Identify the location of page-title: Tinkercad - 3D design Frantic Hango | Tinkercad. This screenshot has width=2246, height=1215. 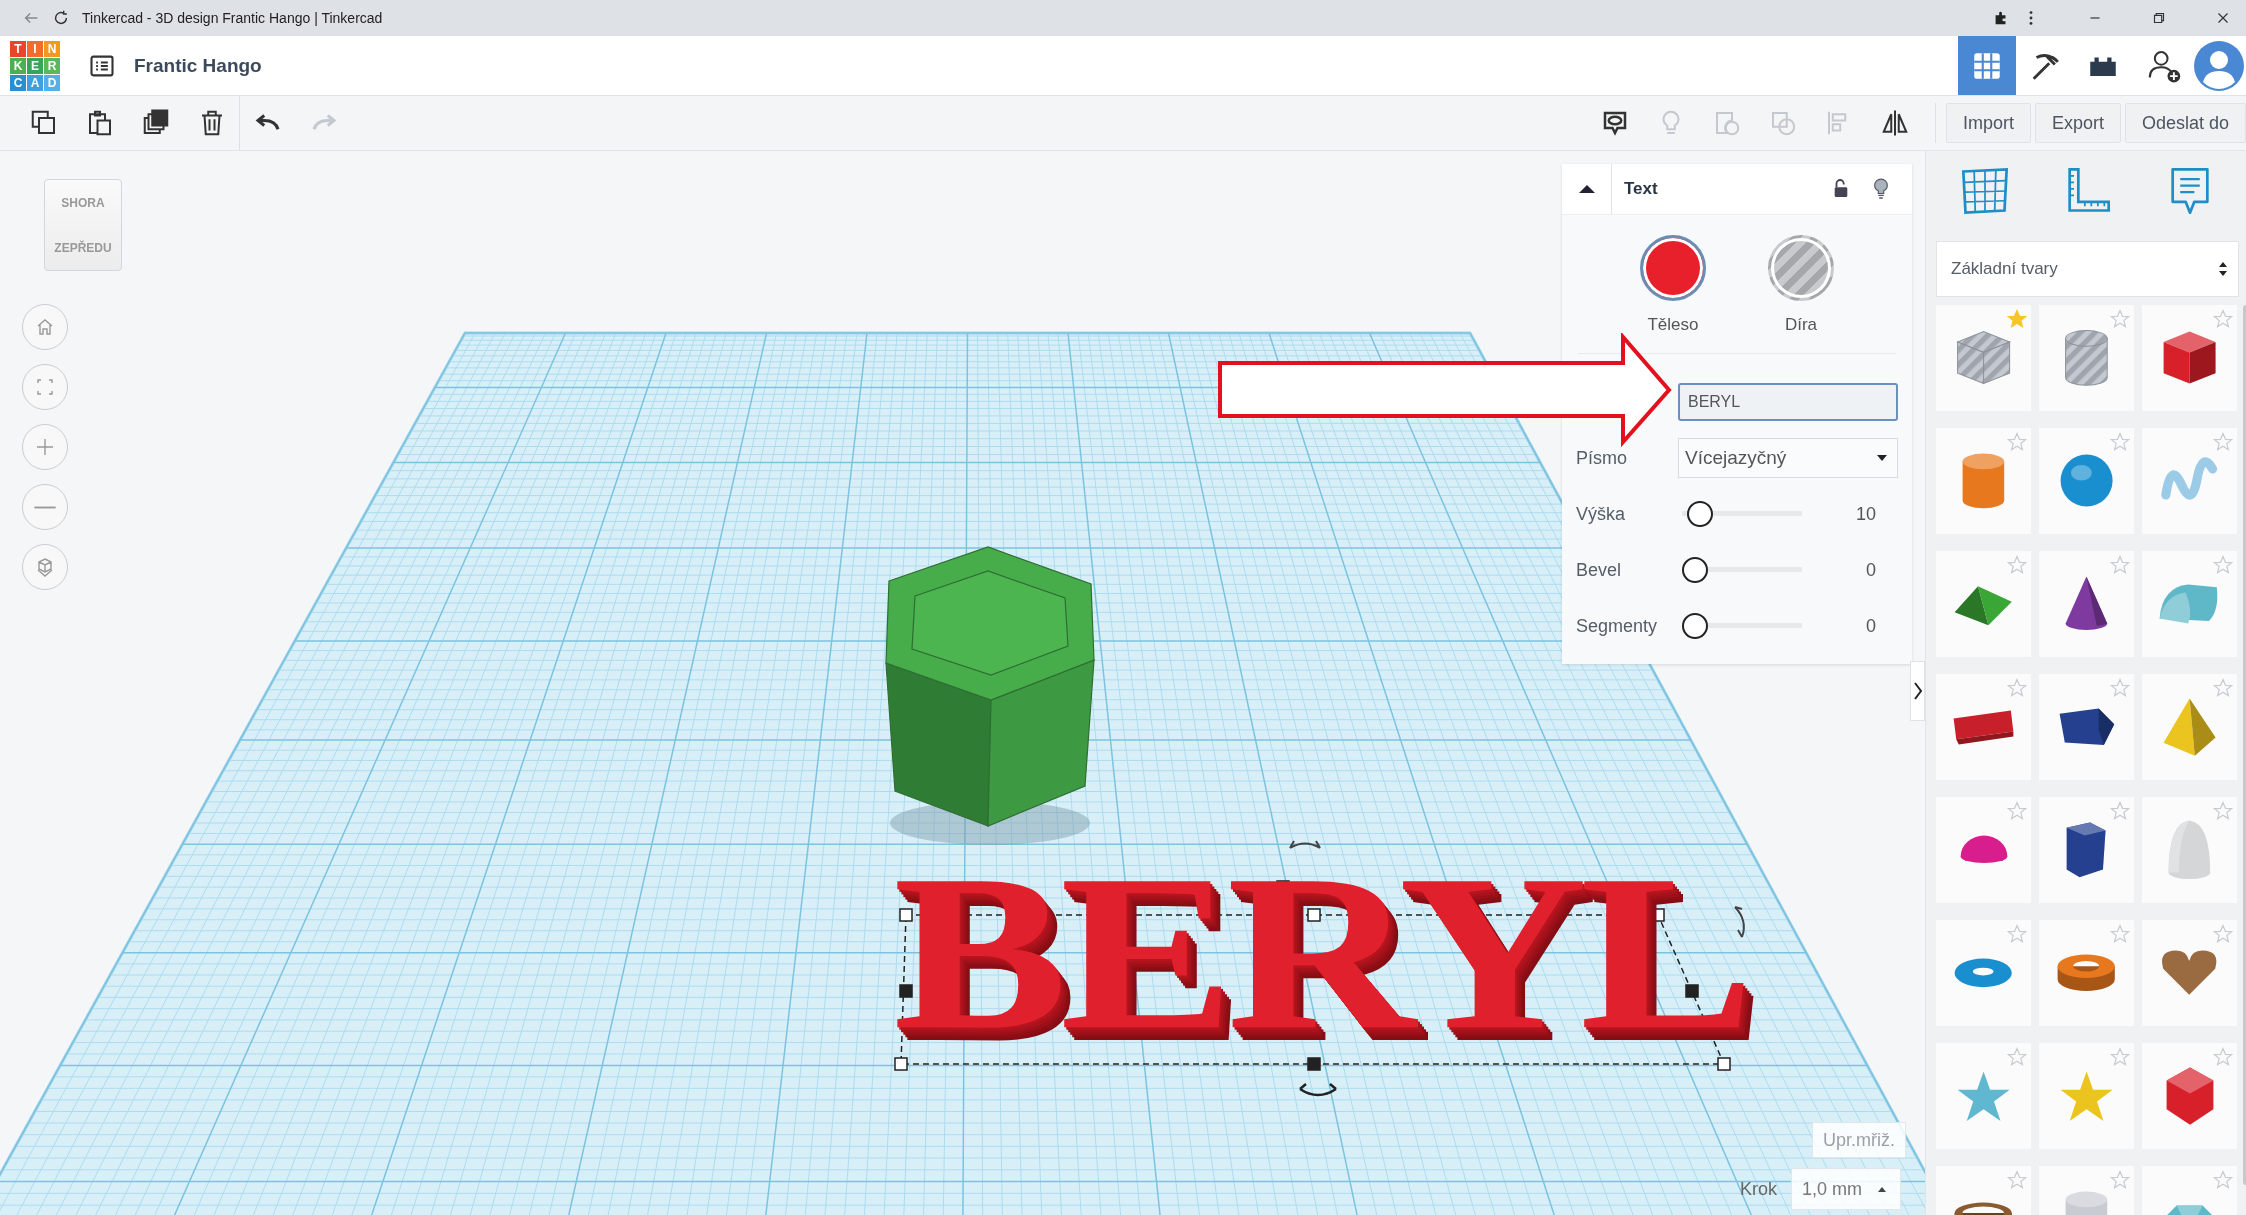
(232, 18).